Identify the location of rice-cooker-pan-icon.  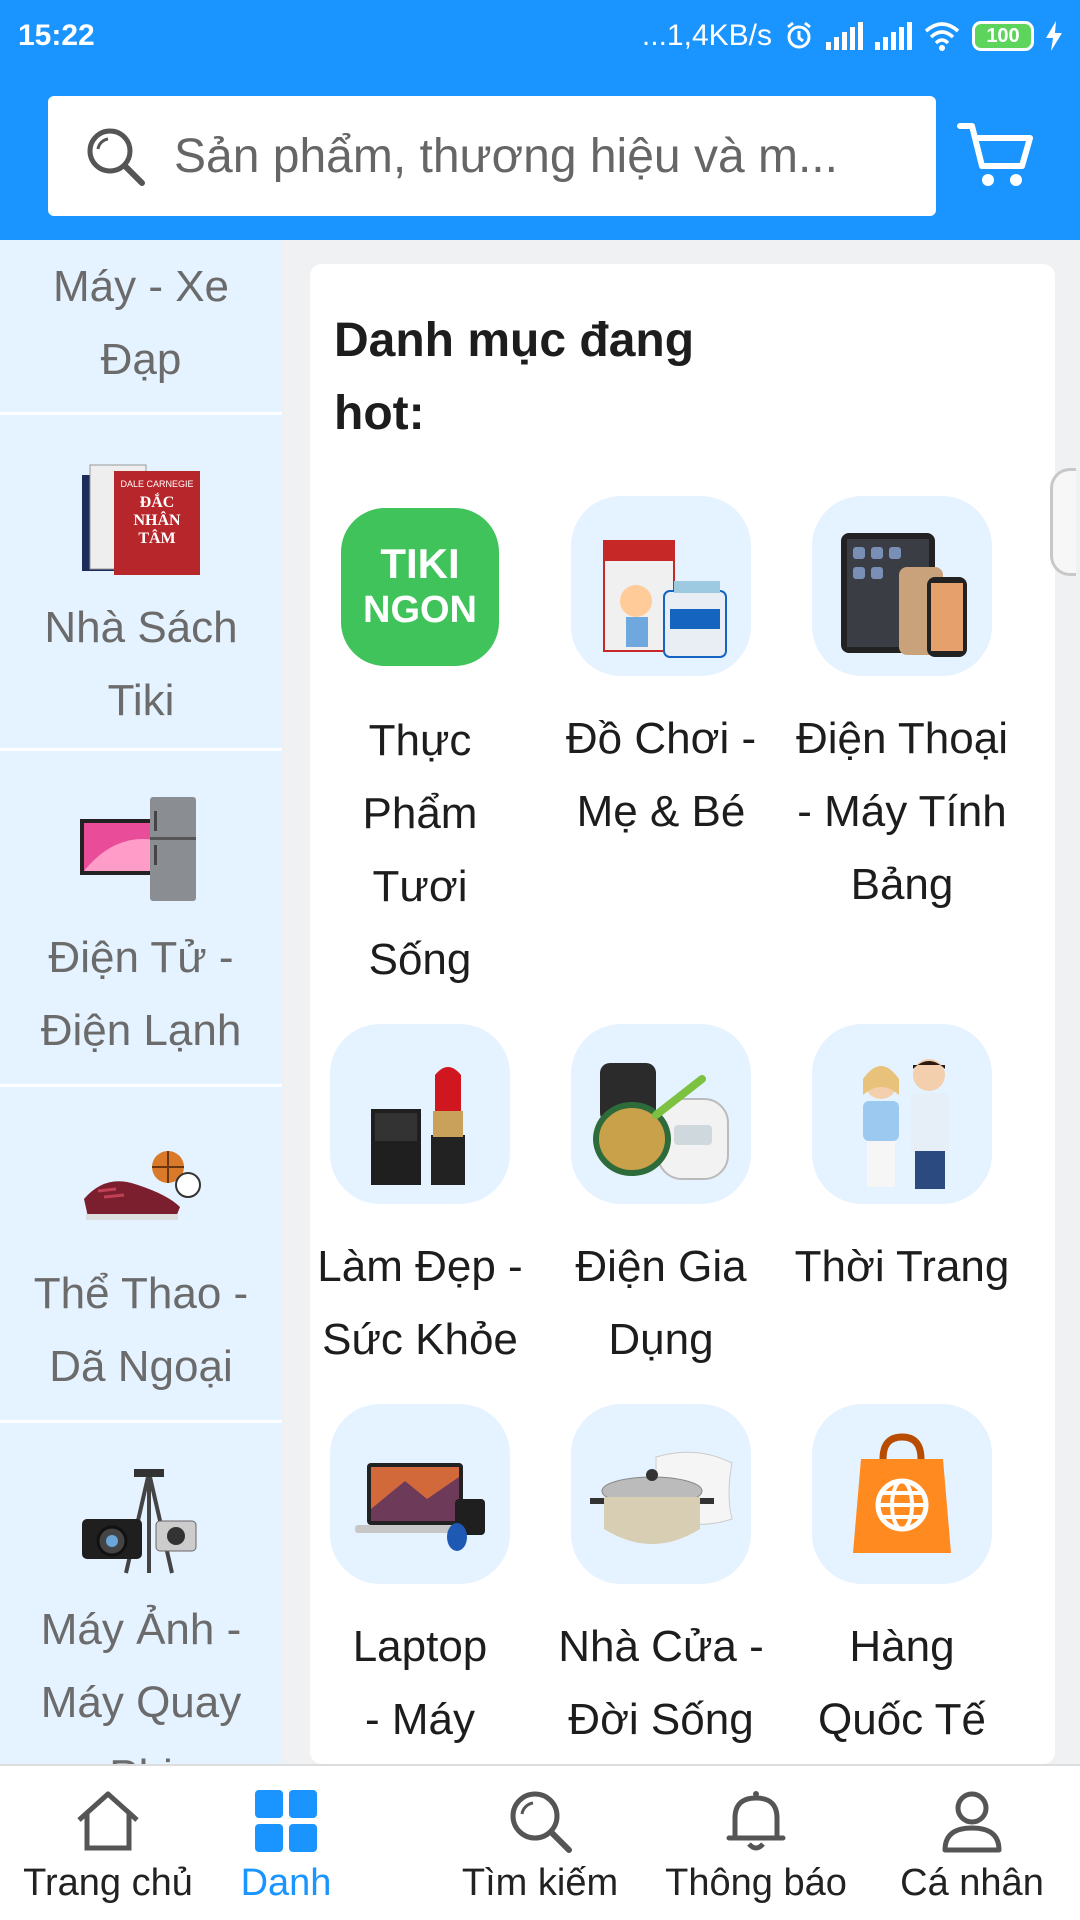
(661, 1114).